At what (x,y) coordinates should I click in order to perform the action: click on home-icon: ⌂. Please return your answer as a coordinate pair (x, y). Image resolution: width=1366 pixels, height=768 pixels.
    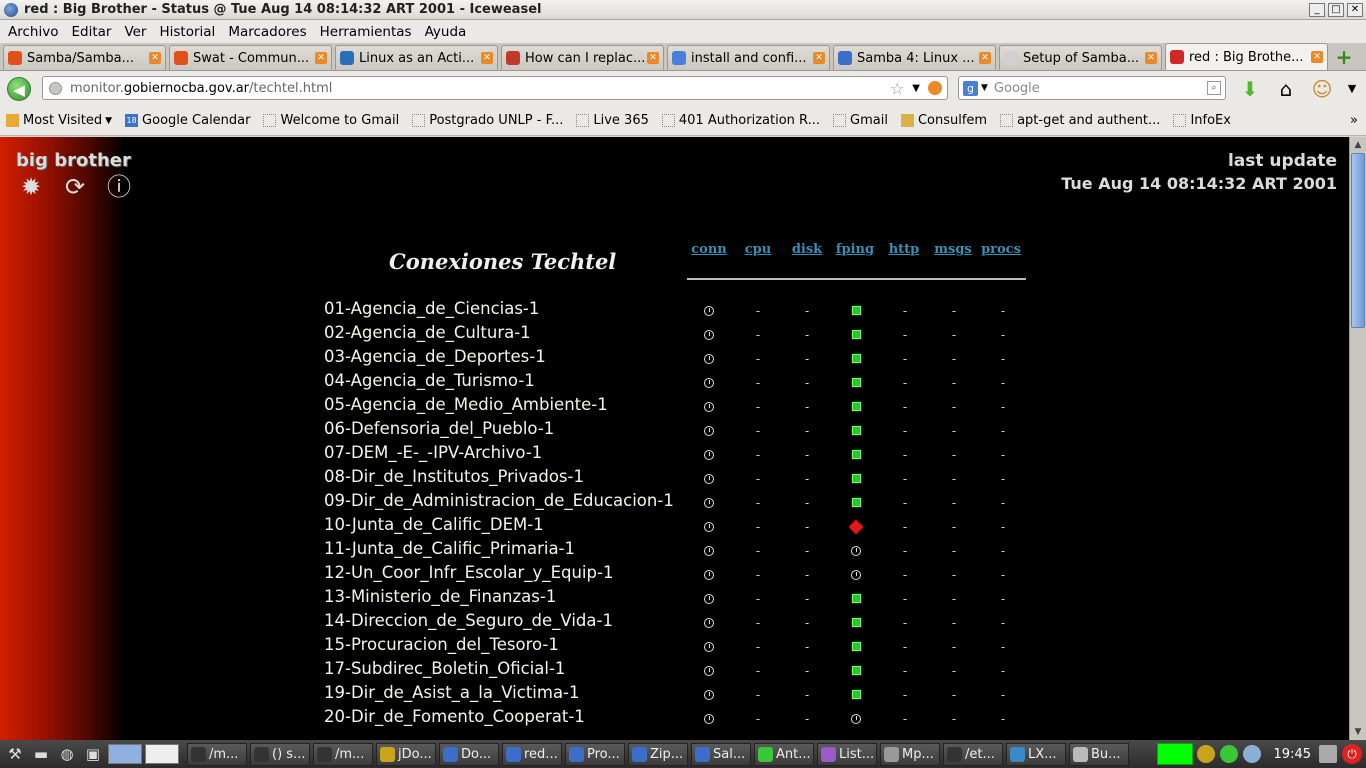
    Looking at the image, I should click on (1286, 89).